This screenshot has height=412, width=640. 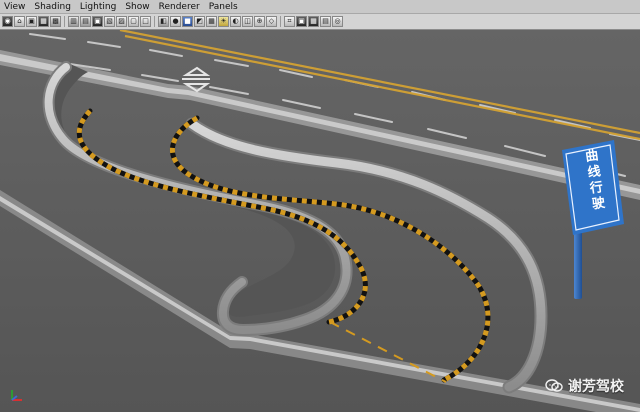 I want to click on panels-menu: Panels, so click(x=223, y=7).